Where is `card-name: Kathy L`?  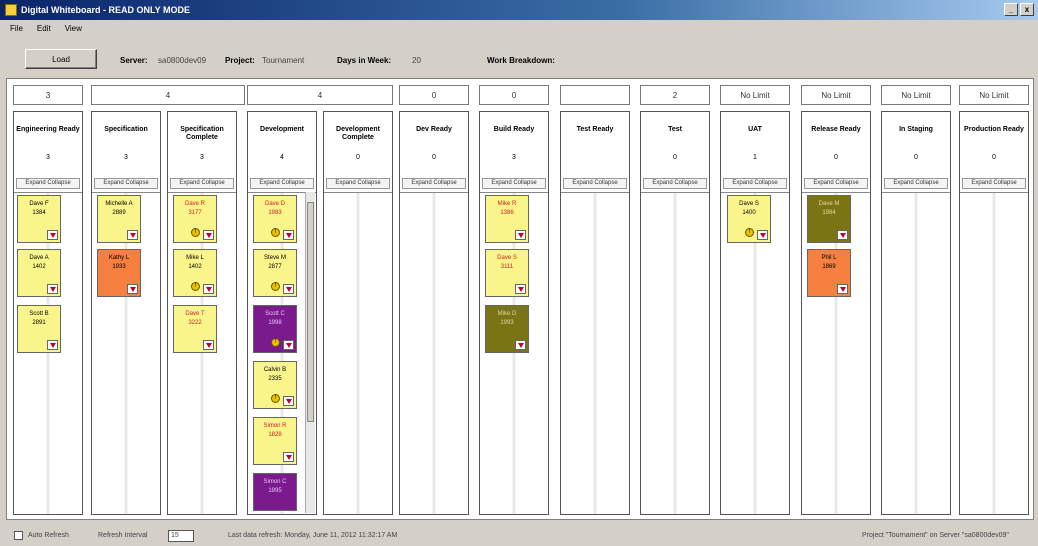 card-name: Kathy L is located at coordinates (119, 258).